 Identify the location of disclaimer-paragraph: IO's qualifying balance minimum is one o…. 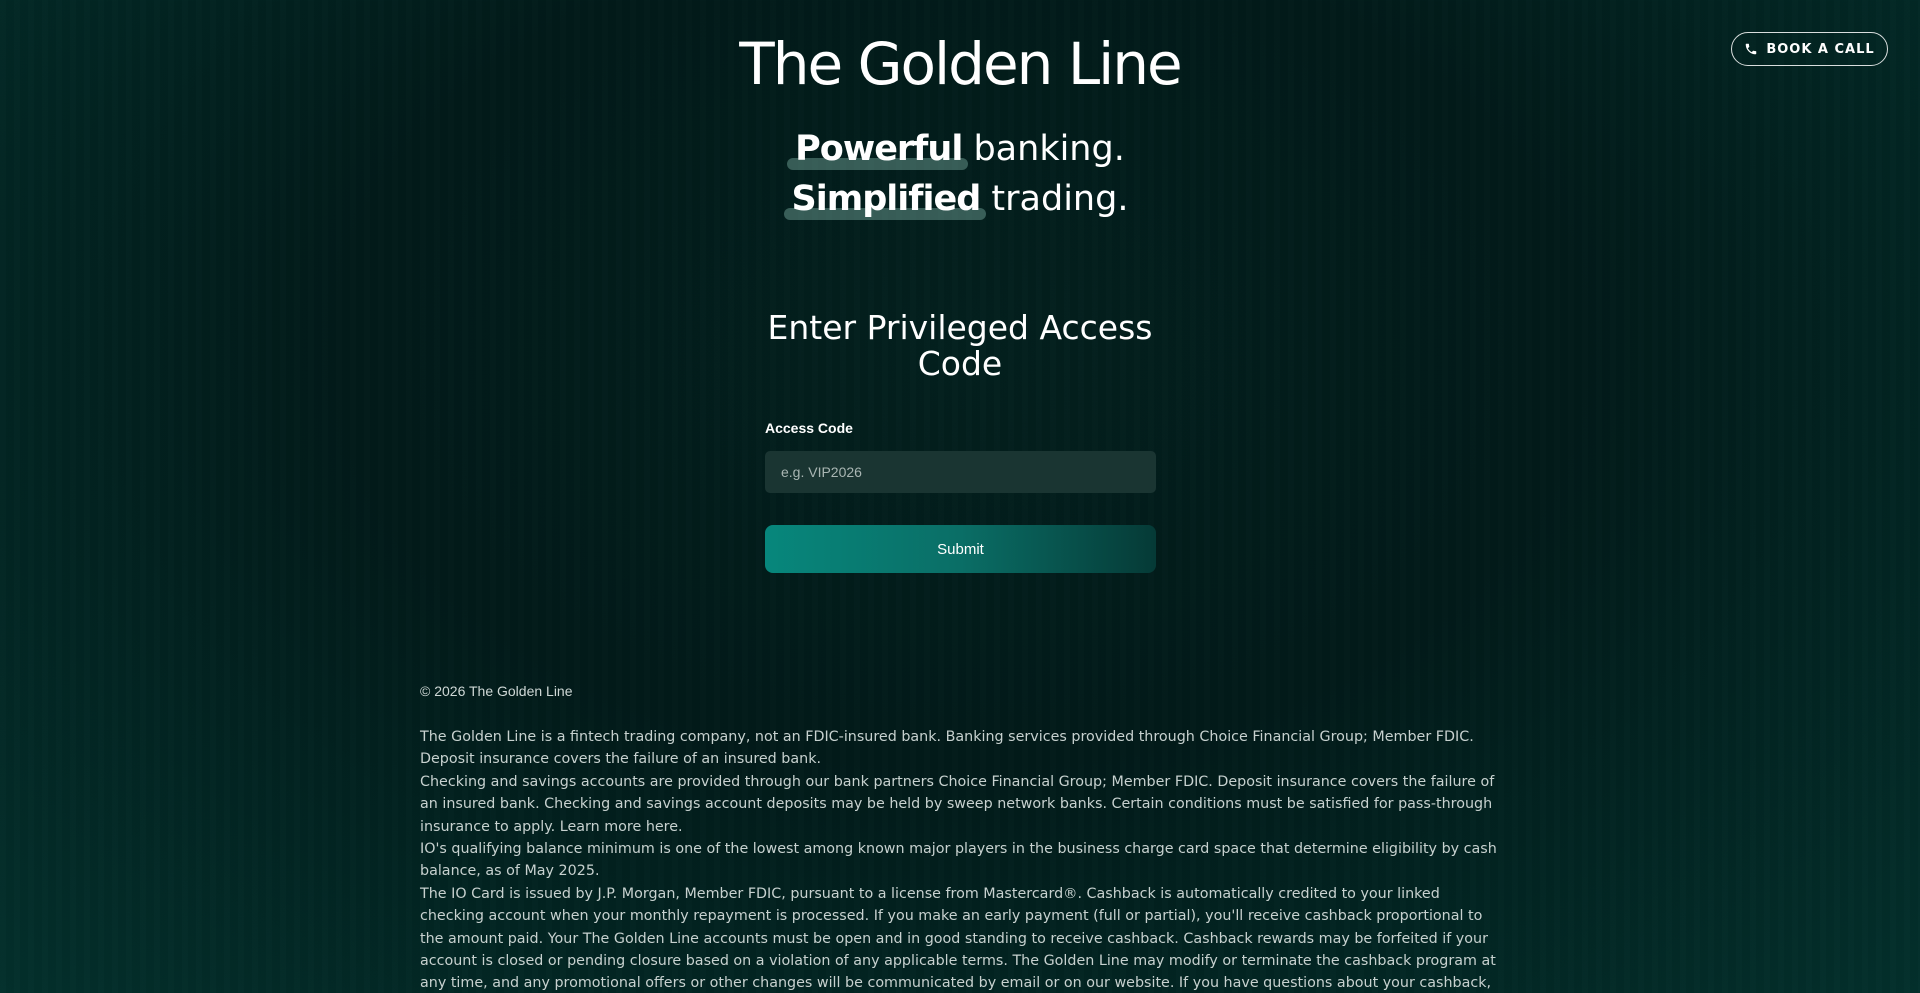
(958, 860).